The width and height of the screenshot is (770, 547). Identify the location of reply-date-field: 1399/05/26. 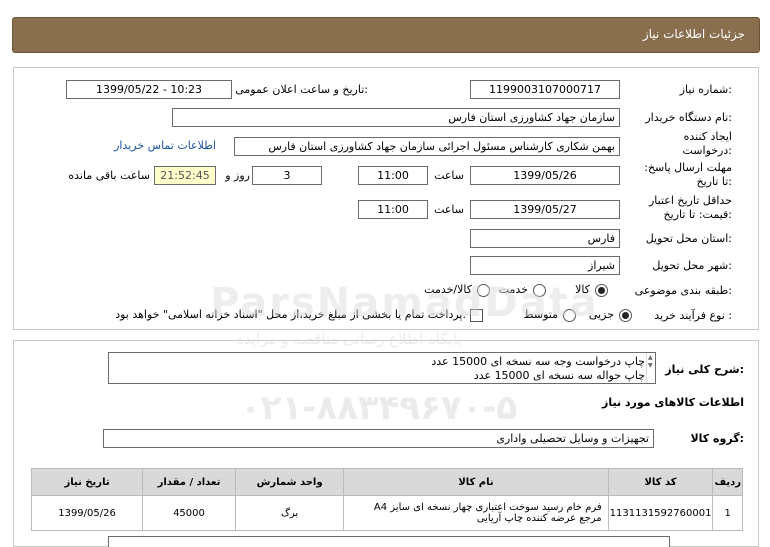
(545, 175).